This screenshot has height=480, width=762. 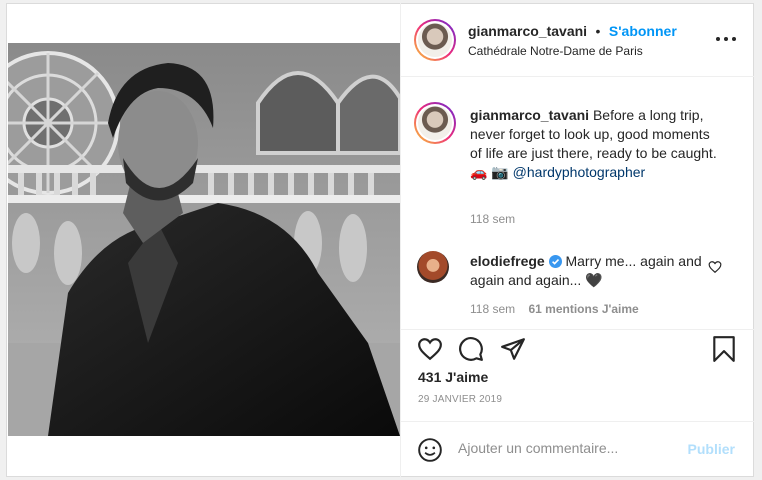 What do you see at coordinates (433, 267) in the screenshot?
I see `commenter-avatar` at bounding box center [433, 267].